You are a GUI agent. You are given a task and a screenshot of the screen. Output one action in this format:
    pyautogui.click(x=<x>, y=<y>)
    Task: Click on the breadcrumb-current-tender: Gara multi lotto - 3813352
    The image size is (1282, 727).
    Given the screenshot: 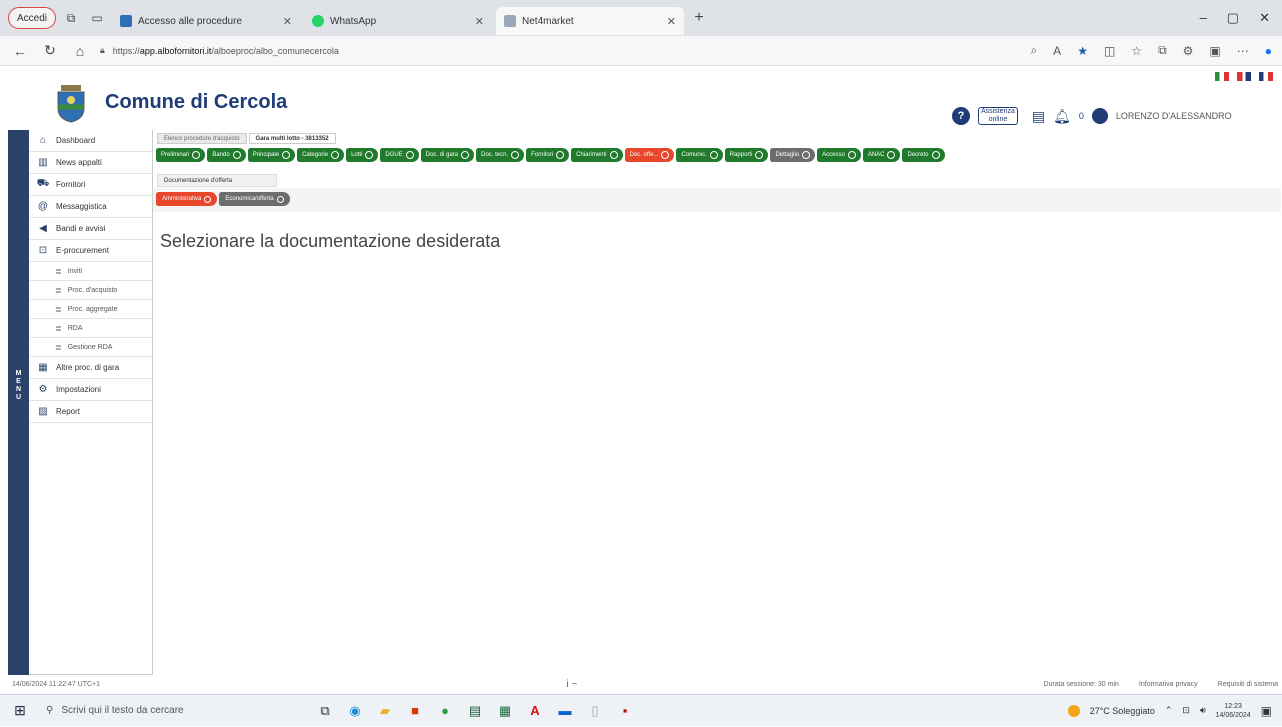 What is the action you would take?
    pyautogui.click(x=292, y=138)
    